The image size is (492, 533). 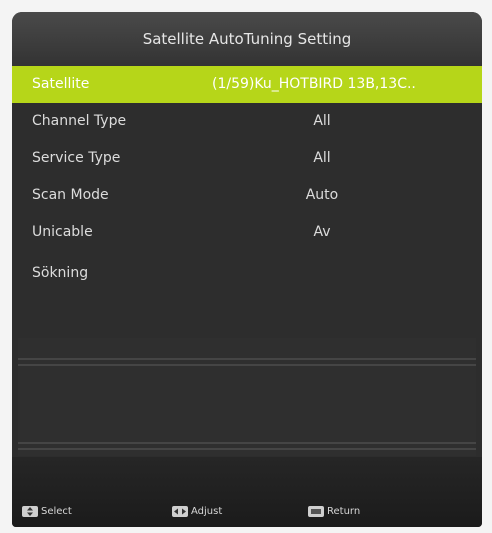 I want to click on row-channel-type: Channel Type All, so click(x=247, y=121).